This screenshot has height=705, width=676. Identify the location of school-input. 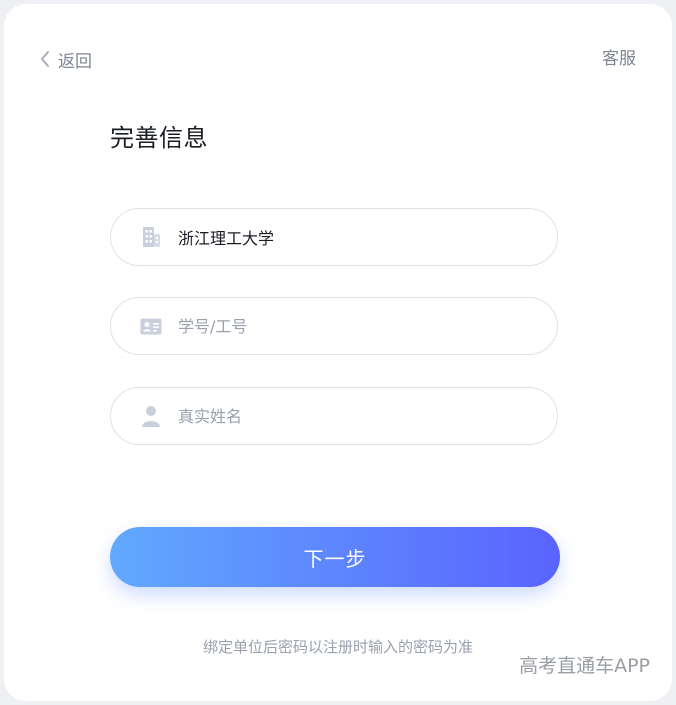
(343, 237).